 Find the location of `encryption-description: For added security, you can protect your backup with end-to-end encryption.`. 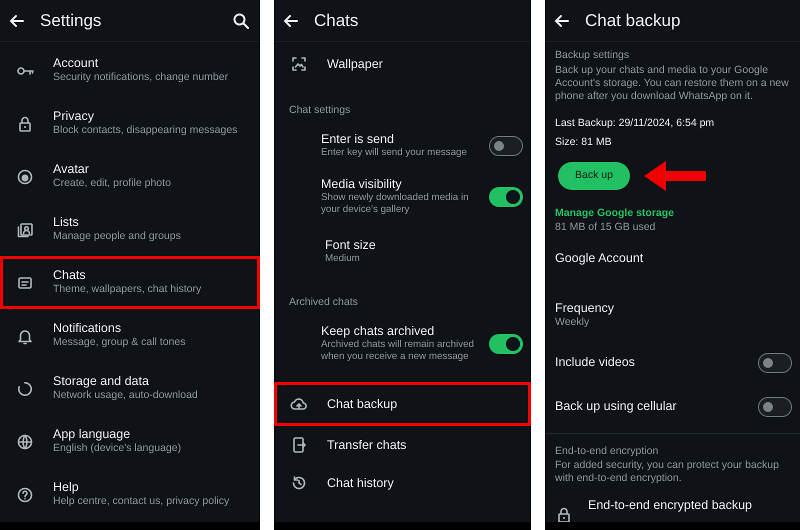

encryption-description: For added security, you can protect your backup with end-to-end encryption. is located at coordinates (667, 472).